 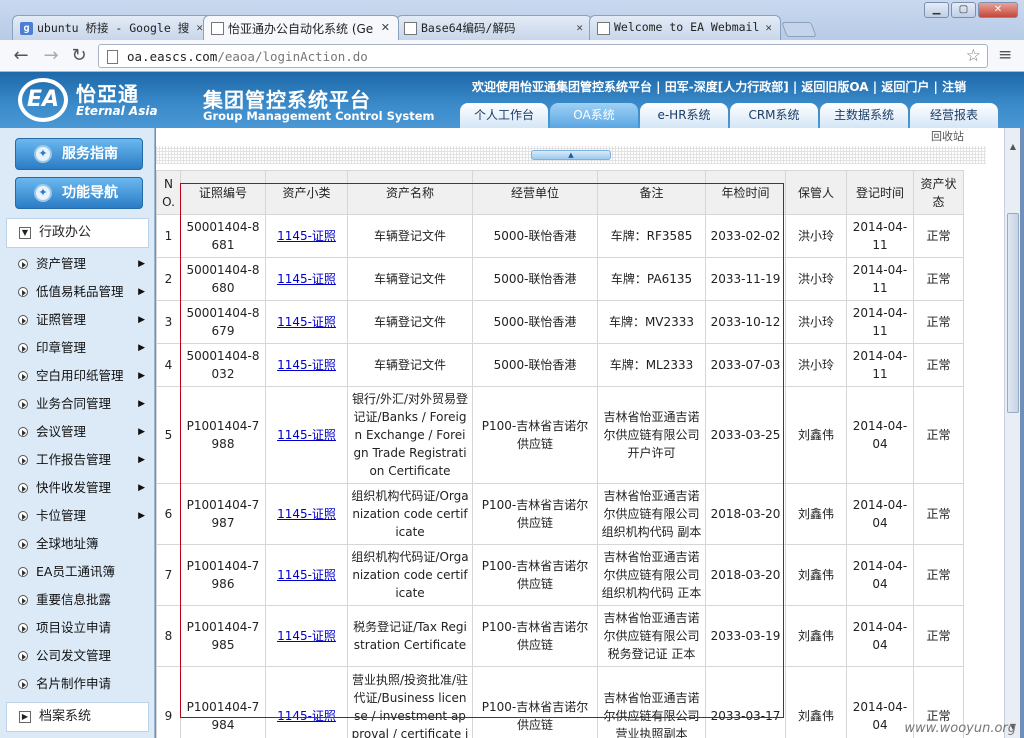 I want to click on sidebar-item: 会议管理 ▶, so click(x=77, y=432).